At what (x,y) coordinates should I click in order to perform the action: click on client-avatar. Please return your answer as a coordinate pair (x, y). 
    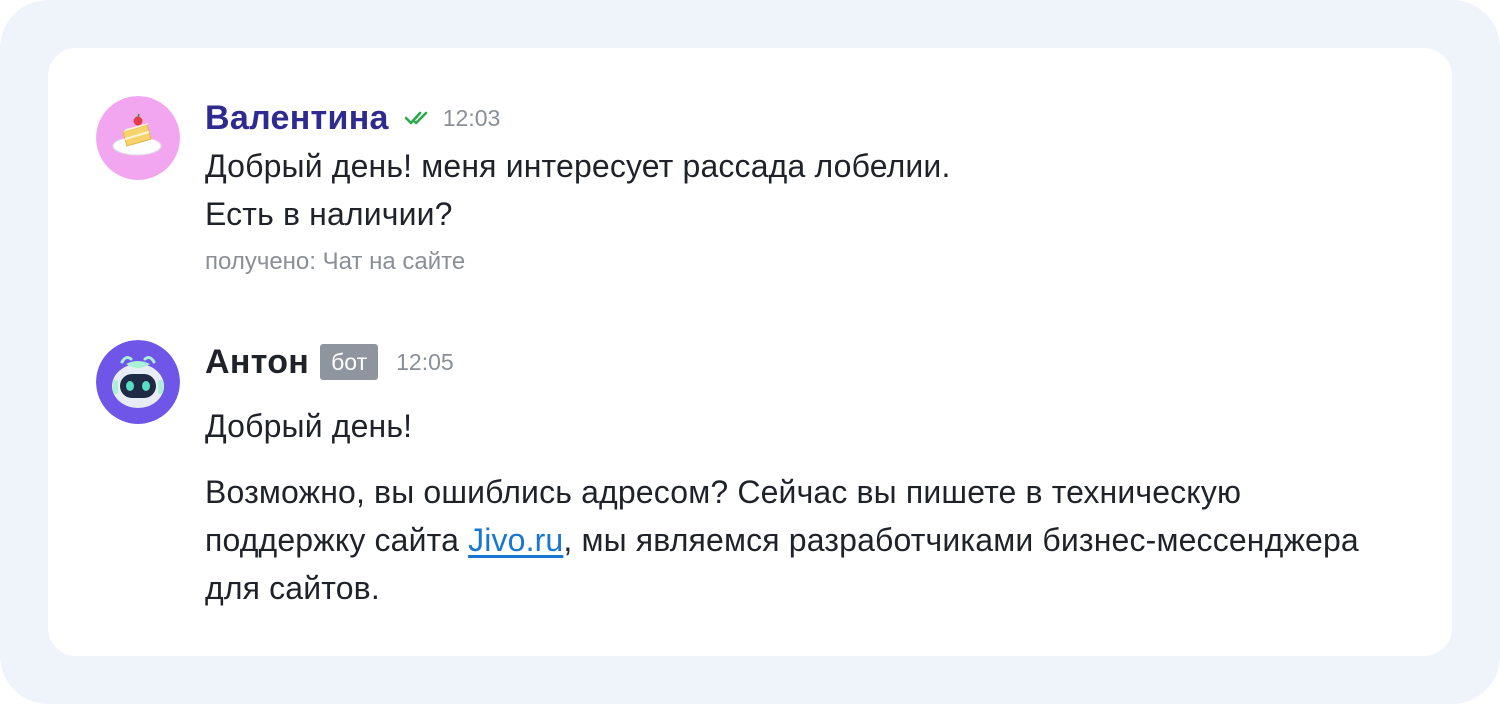
    Looking at the image, I should click on (138, 138).